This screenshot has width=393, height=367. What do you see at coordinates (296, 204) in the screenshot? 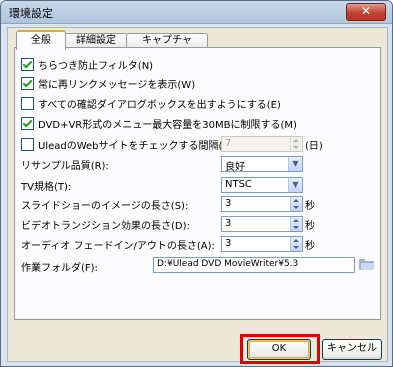
I see `slideshow-spin-buttons` at bounding box center [296, 204].